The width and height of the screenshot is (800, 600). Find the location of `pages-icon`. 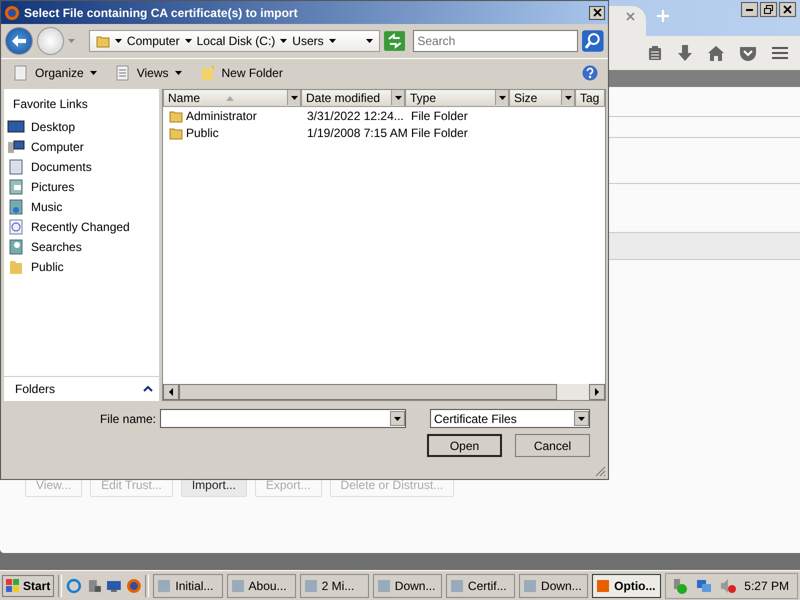

pages-icon is located at coordinates (21, 73).